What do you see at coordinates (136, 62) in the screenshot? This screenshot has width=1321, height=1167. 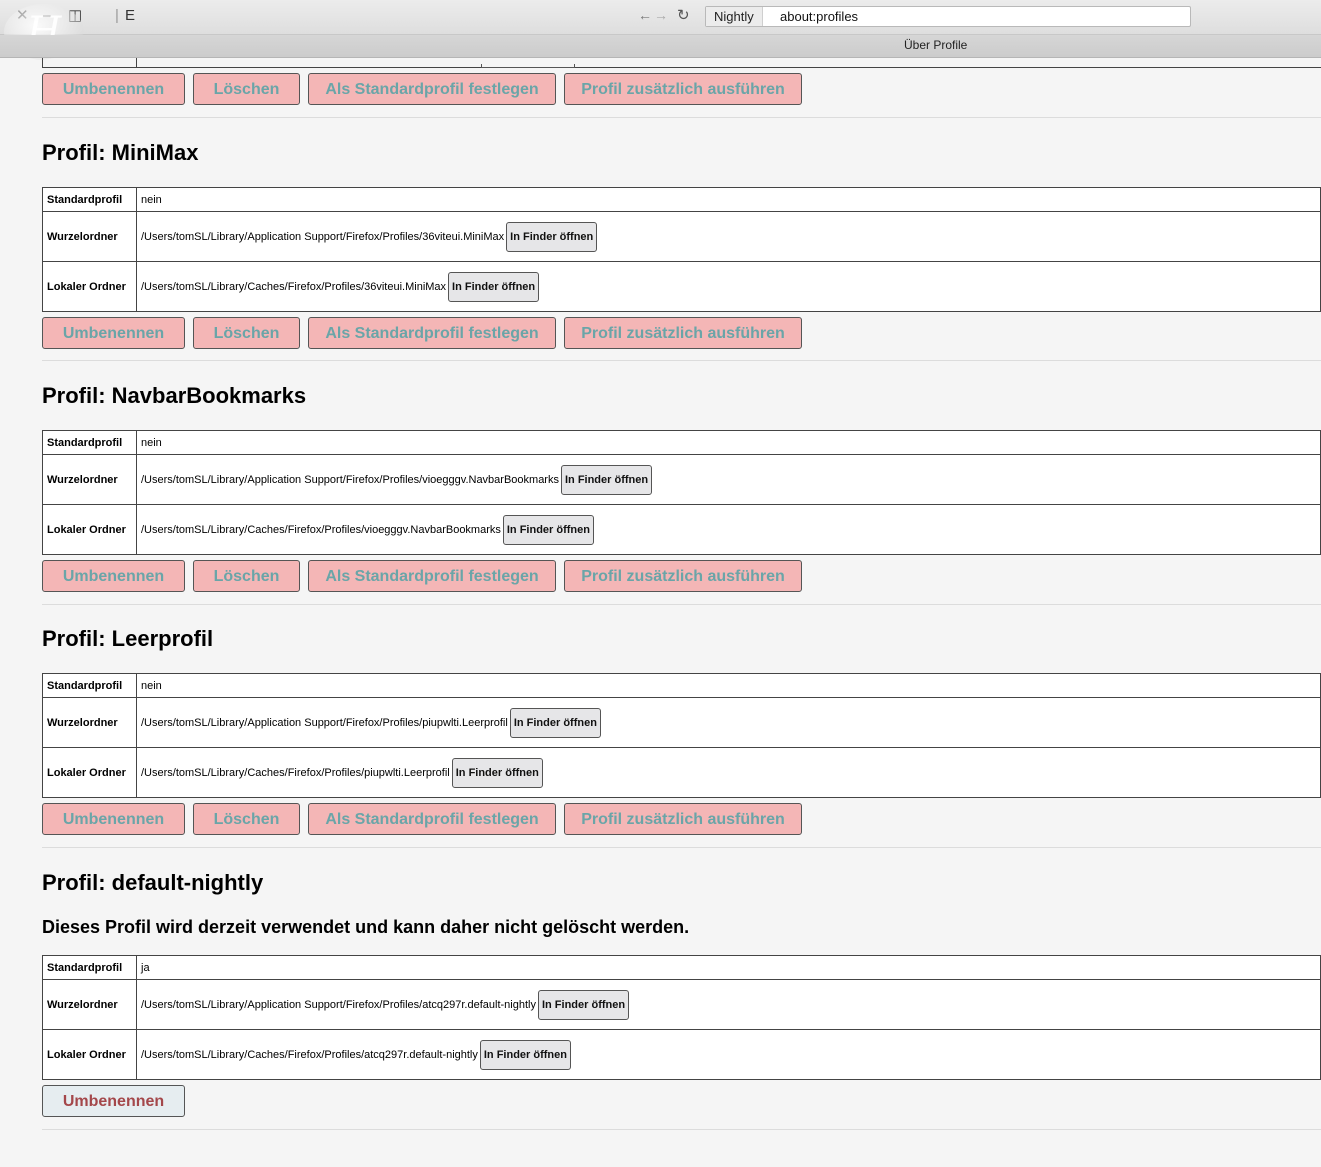 I see `table-cell-divider` at bounding box center [136, 62].